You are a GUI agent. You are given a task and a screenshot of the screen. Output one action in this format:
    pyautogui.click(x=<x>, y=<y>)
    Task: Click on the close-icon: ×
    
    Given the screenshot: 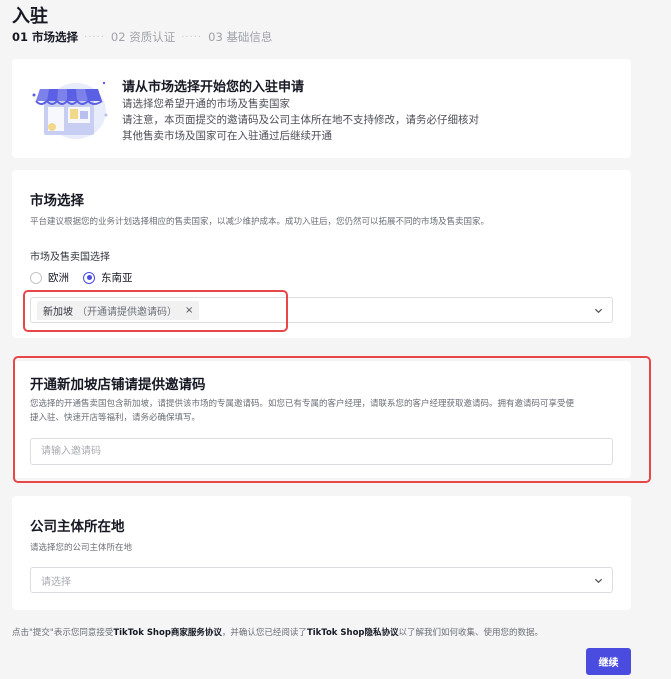 What is the action you would take?
    pyautogui.click(x=189, y=310)
    